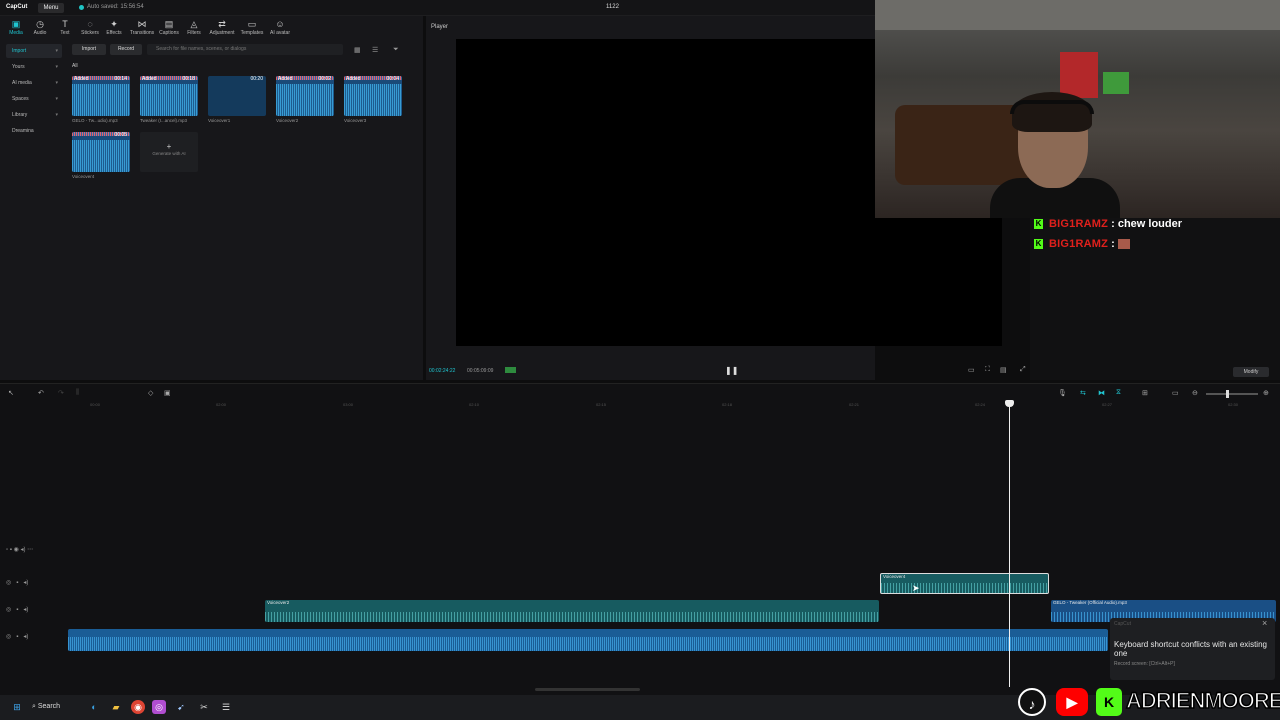 Image resolution: width=1280 pixels, height=720 pixels. What do you see at coordinates (280, 31) in the screenshot?
I see `tab-ai-avatar: ☺ AI avatar` at bounding box center [280, 31].